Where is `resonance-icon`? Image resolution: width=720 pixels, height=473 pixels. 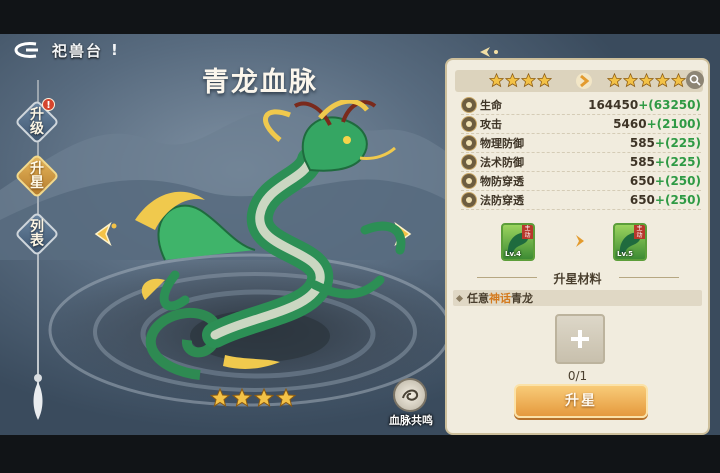 resonance-icon is located at coordinates (410, 395).